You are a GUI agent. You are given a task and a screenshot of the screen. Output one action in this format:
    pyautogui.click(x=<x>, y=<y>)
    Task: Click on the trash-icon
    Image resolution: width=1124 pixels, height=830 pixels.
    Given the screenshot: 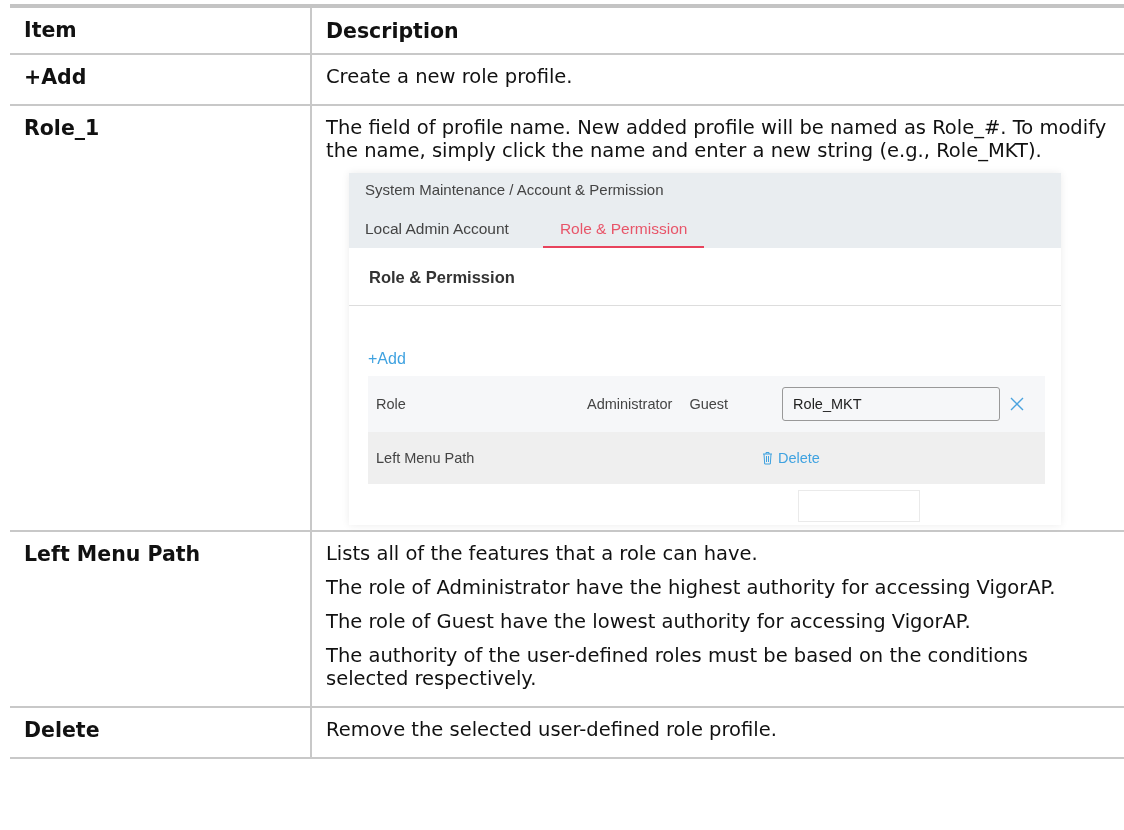 What is the action you would take?
    pyautogui.click(x=767, y=458)
    